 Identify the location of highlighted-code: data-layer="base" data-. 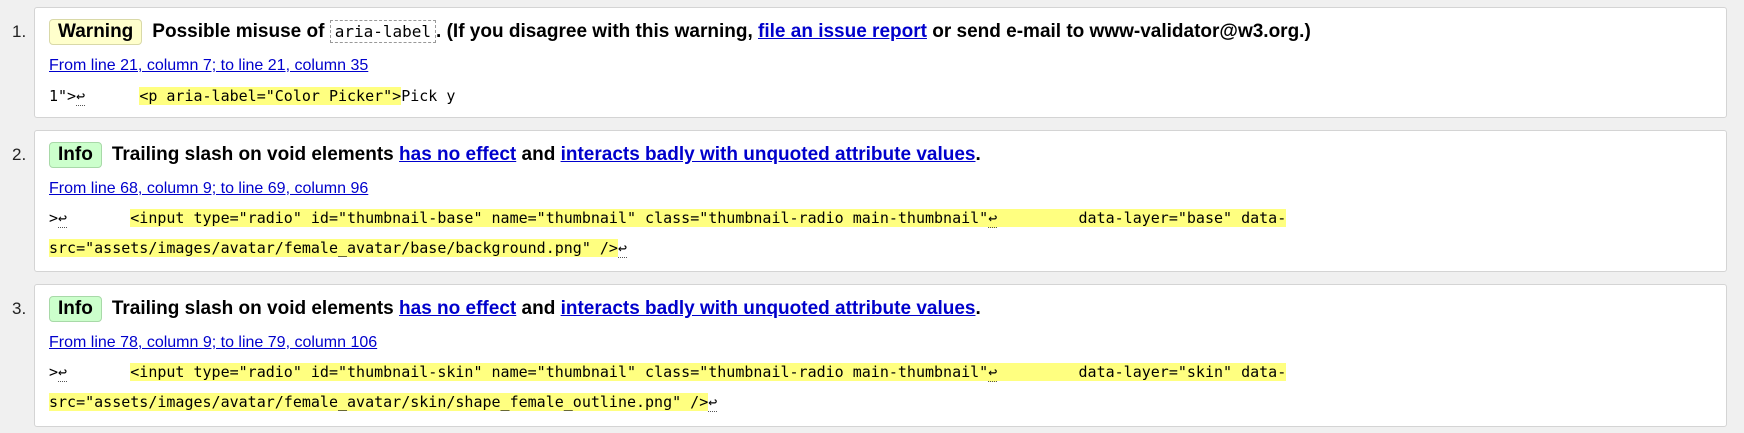
(1142, 218).